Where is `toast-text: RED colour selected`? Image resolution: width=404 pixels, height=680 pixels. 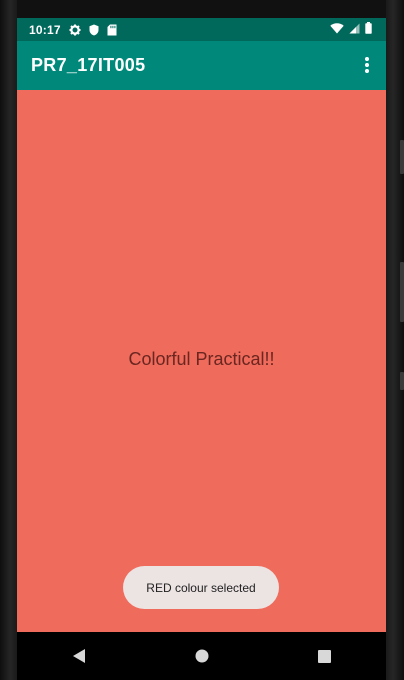
toast-text: RED colour selected is located at coordinates (201, 587).